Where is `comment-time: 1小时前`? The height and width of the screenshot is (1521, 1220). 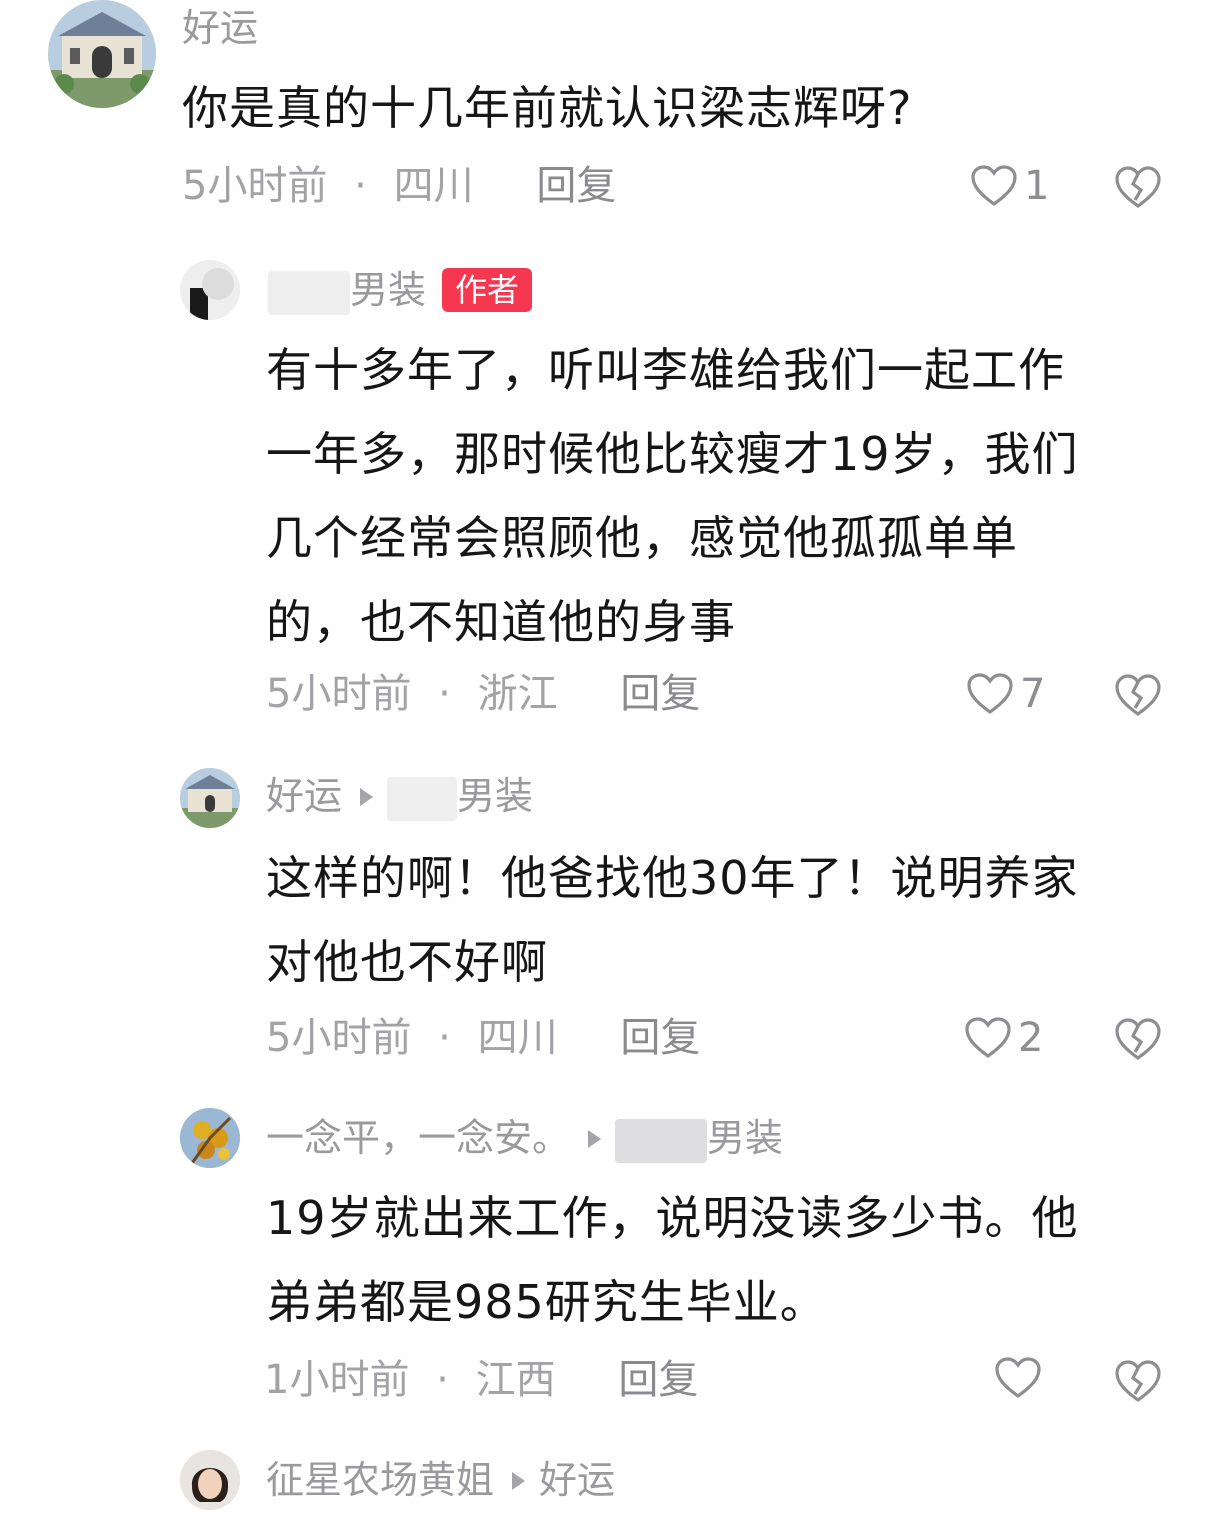
comment-time: 1小时前 is located at coordinates (337, 1380).